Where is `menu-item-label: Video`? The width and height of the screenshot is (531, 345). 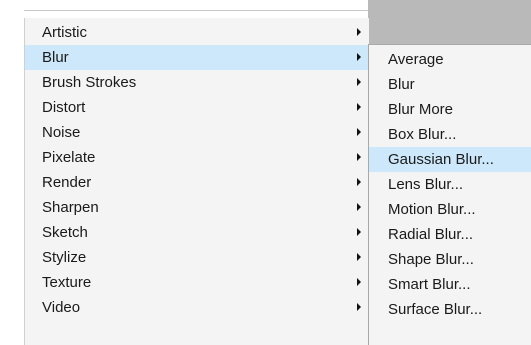
menu-item-label: Video is located at coordinates (61, 307).